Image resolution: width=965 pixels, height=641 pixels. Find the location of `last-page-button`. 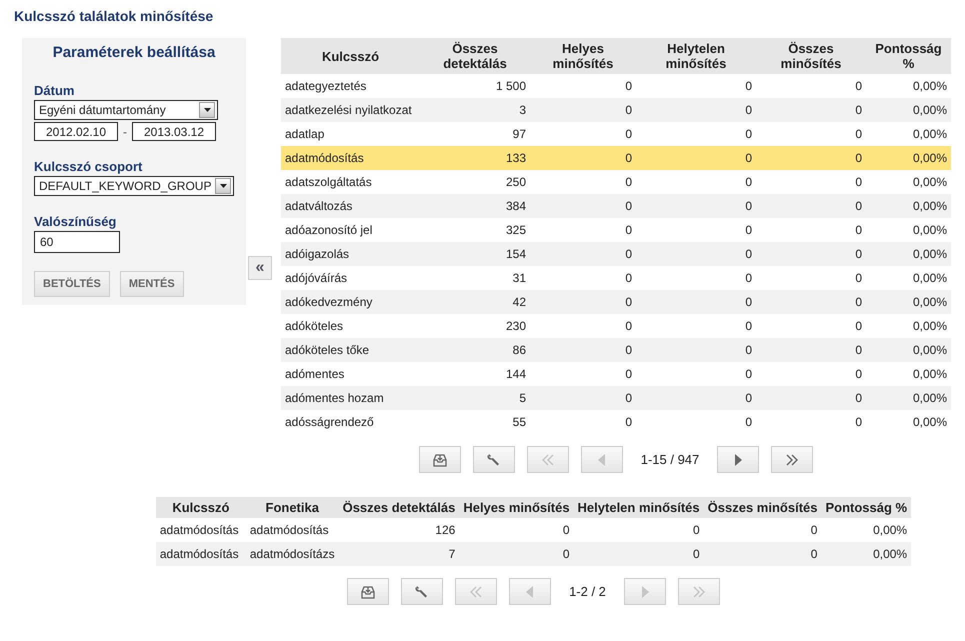

last-page-button is located at coordinates (792, 459).